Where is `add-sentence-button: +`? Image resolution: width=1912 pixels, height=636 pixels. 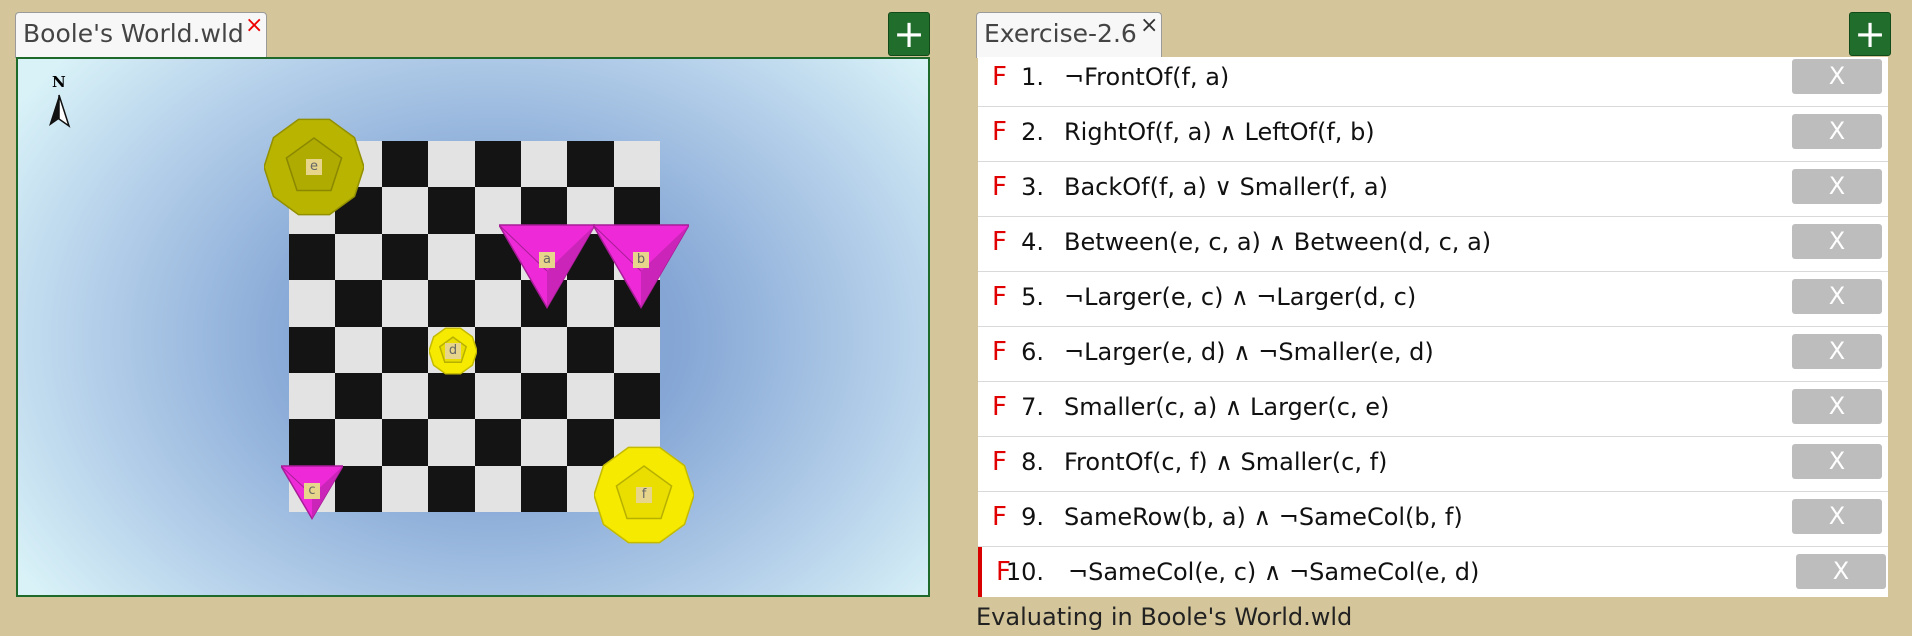 add-sentence-button: + is located at coordinates (1870, 34).